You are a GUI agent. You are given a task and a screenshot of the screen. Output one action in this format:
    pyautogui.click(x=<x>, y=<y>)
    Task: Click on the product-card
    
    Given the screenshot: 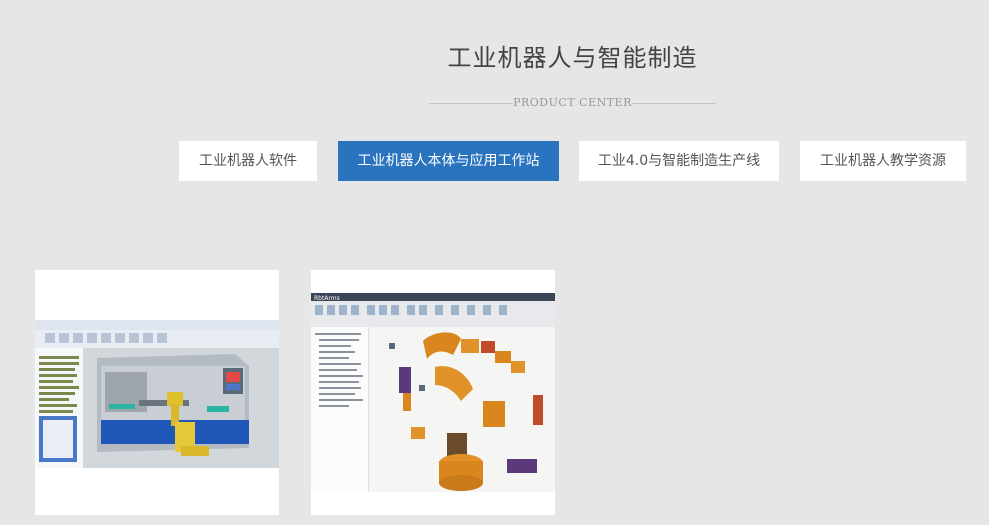 What is the action you would take?
    pyautogui.click(x=157, y=392)
    